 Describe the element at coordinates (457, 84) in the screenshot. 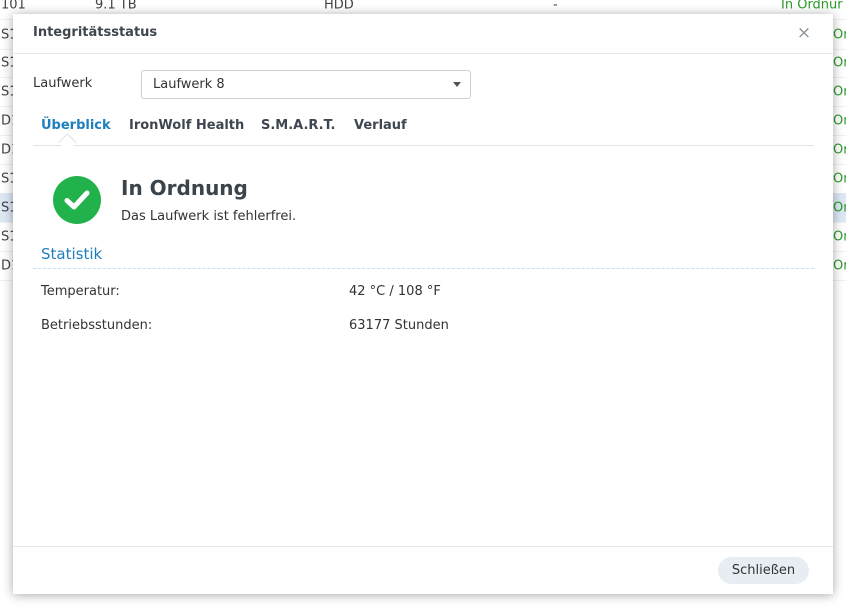

I see `chevron-down-icon` at that location.